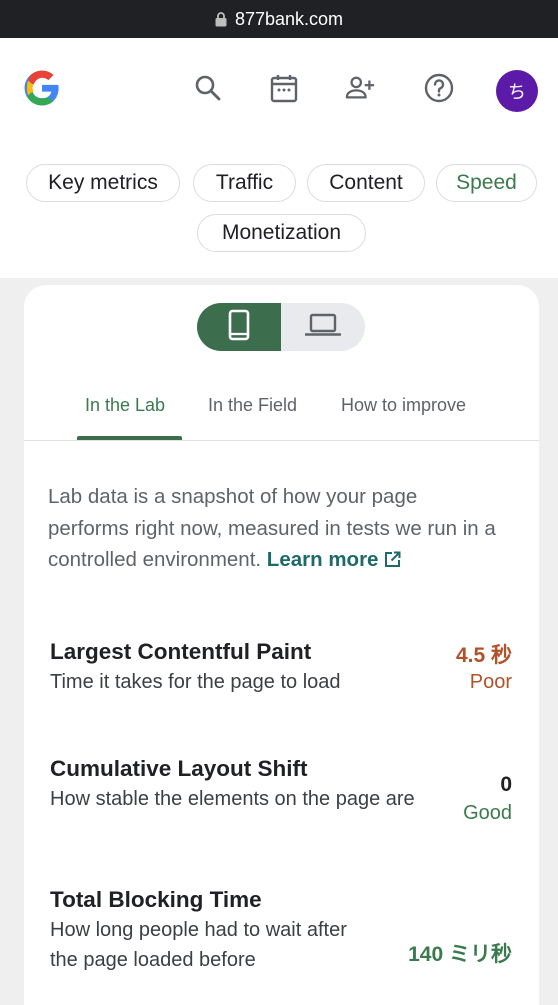 Image resolution: width=558 pixels, height=1005 pixels. What do you see at coordinates (483, 655) in the screenshot?
I see `metric-value: 4.5 秒` at bounding box center [483, 655].